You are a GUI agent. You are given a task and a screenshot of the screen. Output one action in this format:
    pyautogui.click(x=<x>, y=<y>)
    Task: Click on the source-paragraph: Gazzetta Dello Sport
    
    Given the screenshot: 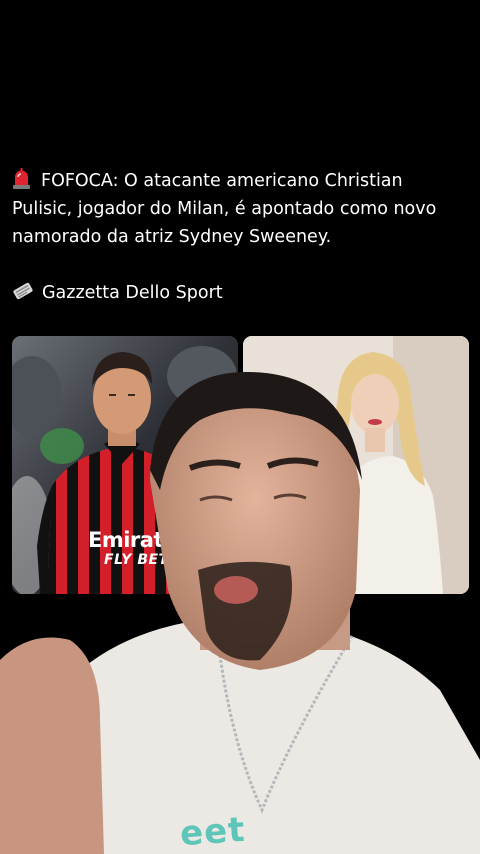 What is the action you would take?
    pyautogui.click(x=240, y=293)
    